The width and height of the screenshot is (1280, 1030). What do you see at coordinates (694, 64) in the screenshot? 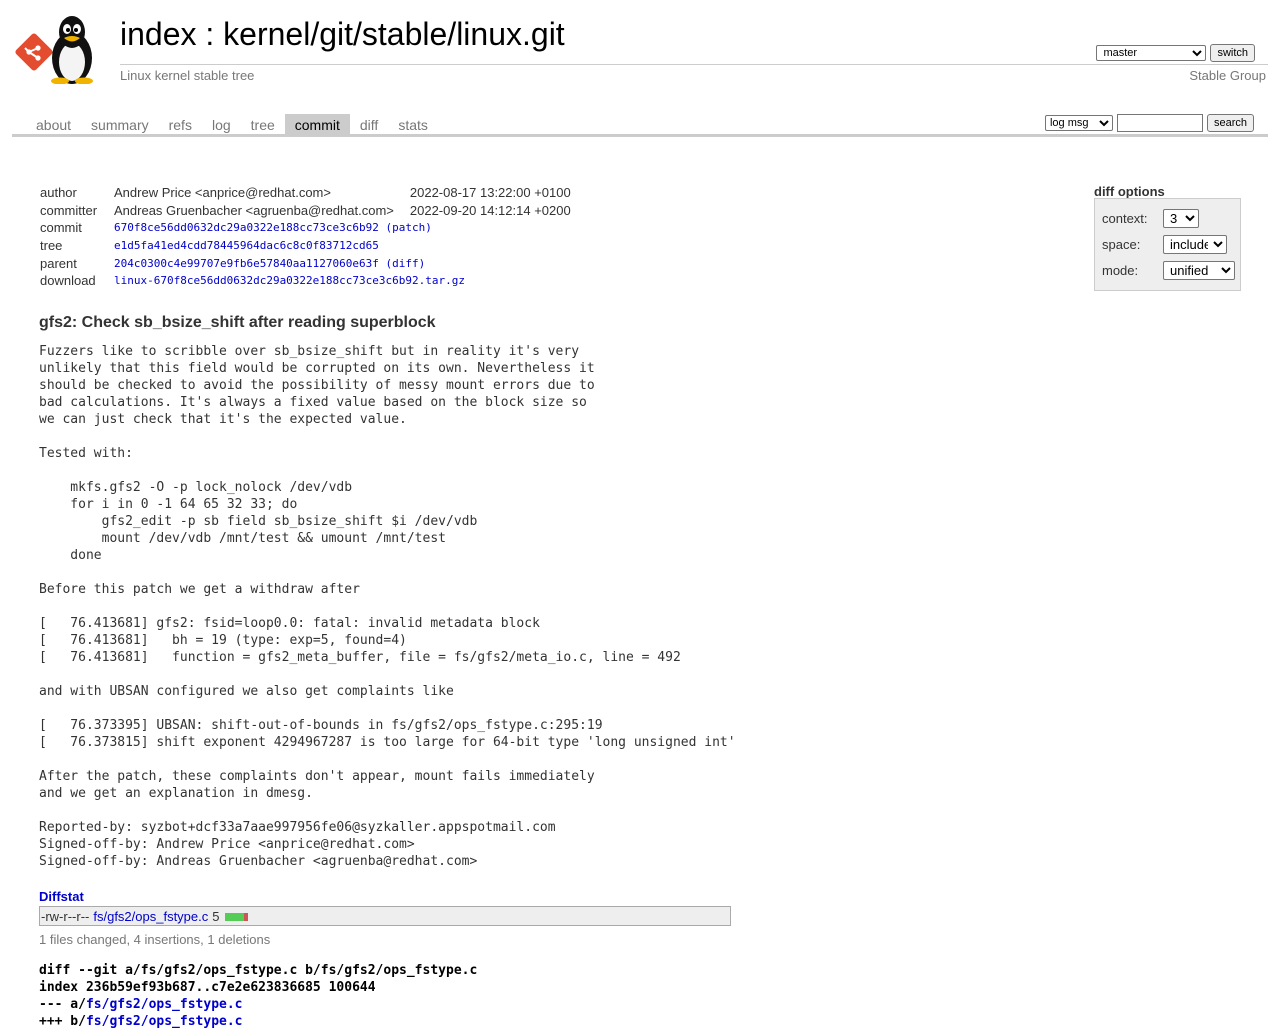
I see `title-divider` at bounding box center [694, 64].